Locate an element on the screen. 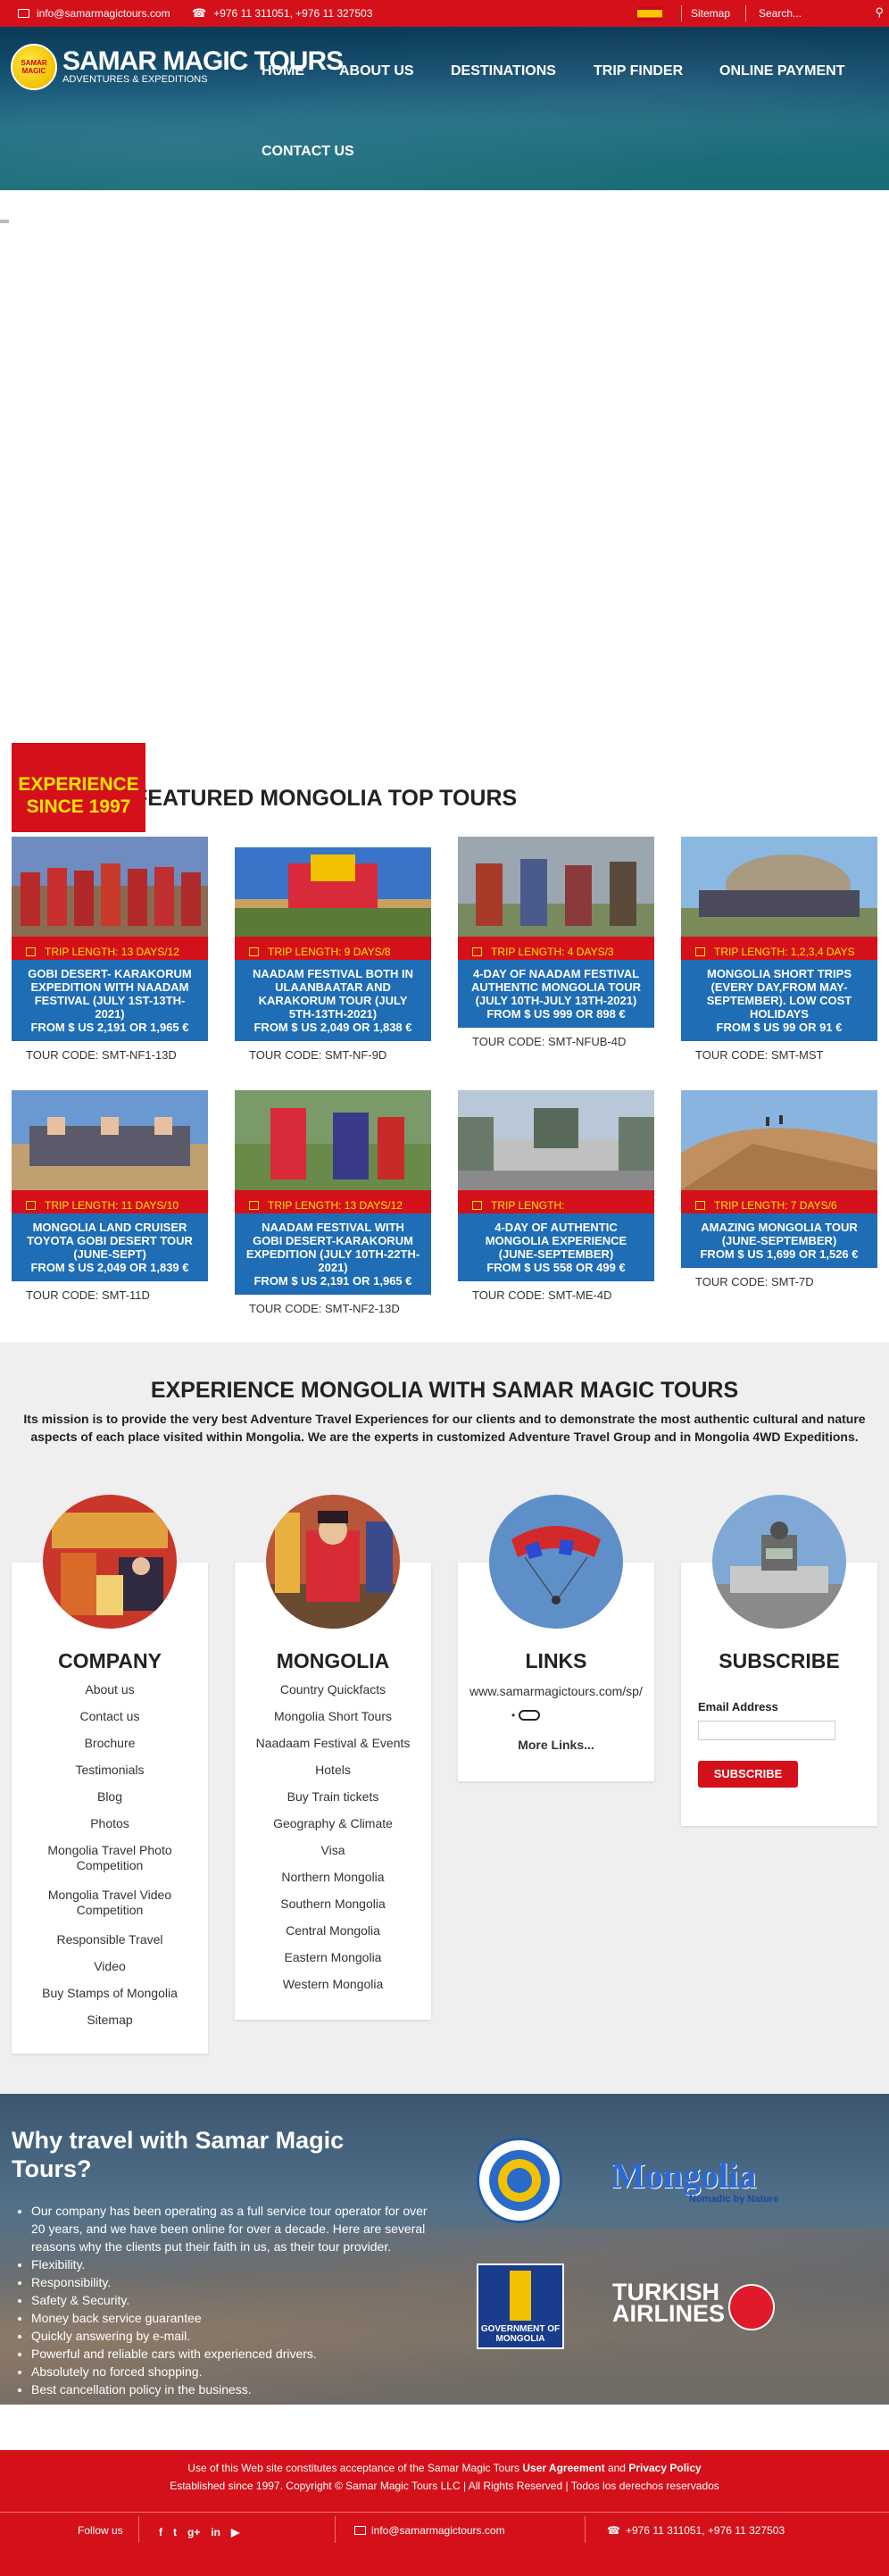 The height and width of the screenshot is (2576, 889). company-link: Responsible Travel is located at coordinates (110, 1939).